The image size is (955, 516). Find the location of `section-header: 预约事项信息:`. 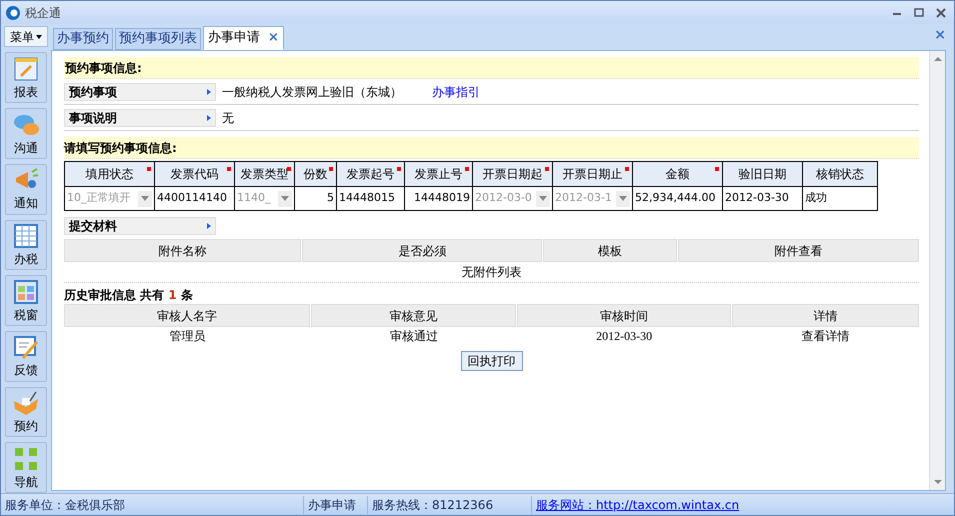

section-header: 预约事项信息: is located at coordinates (491, 68).